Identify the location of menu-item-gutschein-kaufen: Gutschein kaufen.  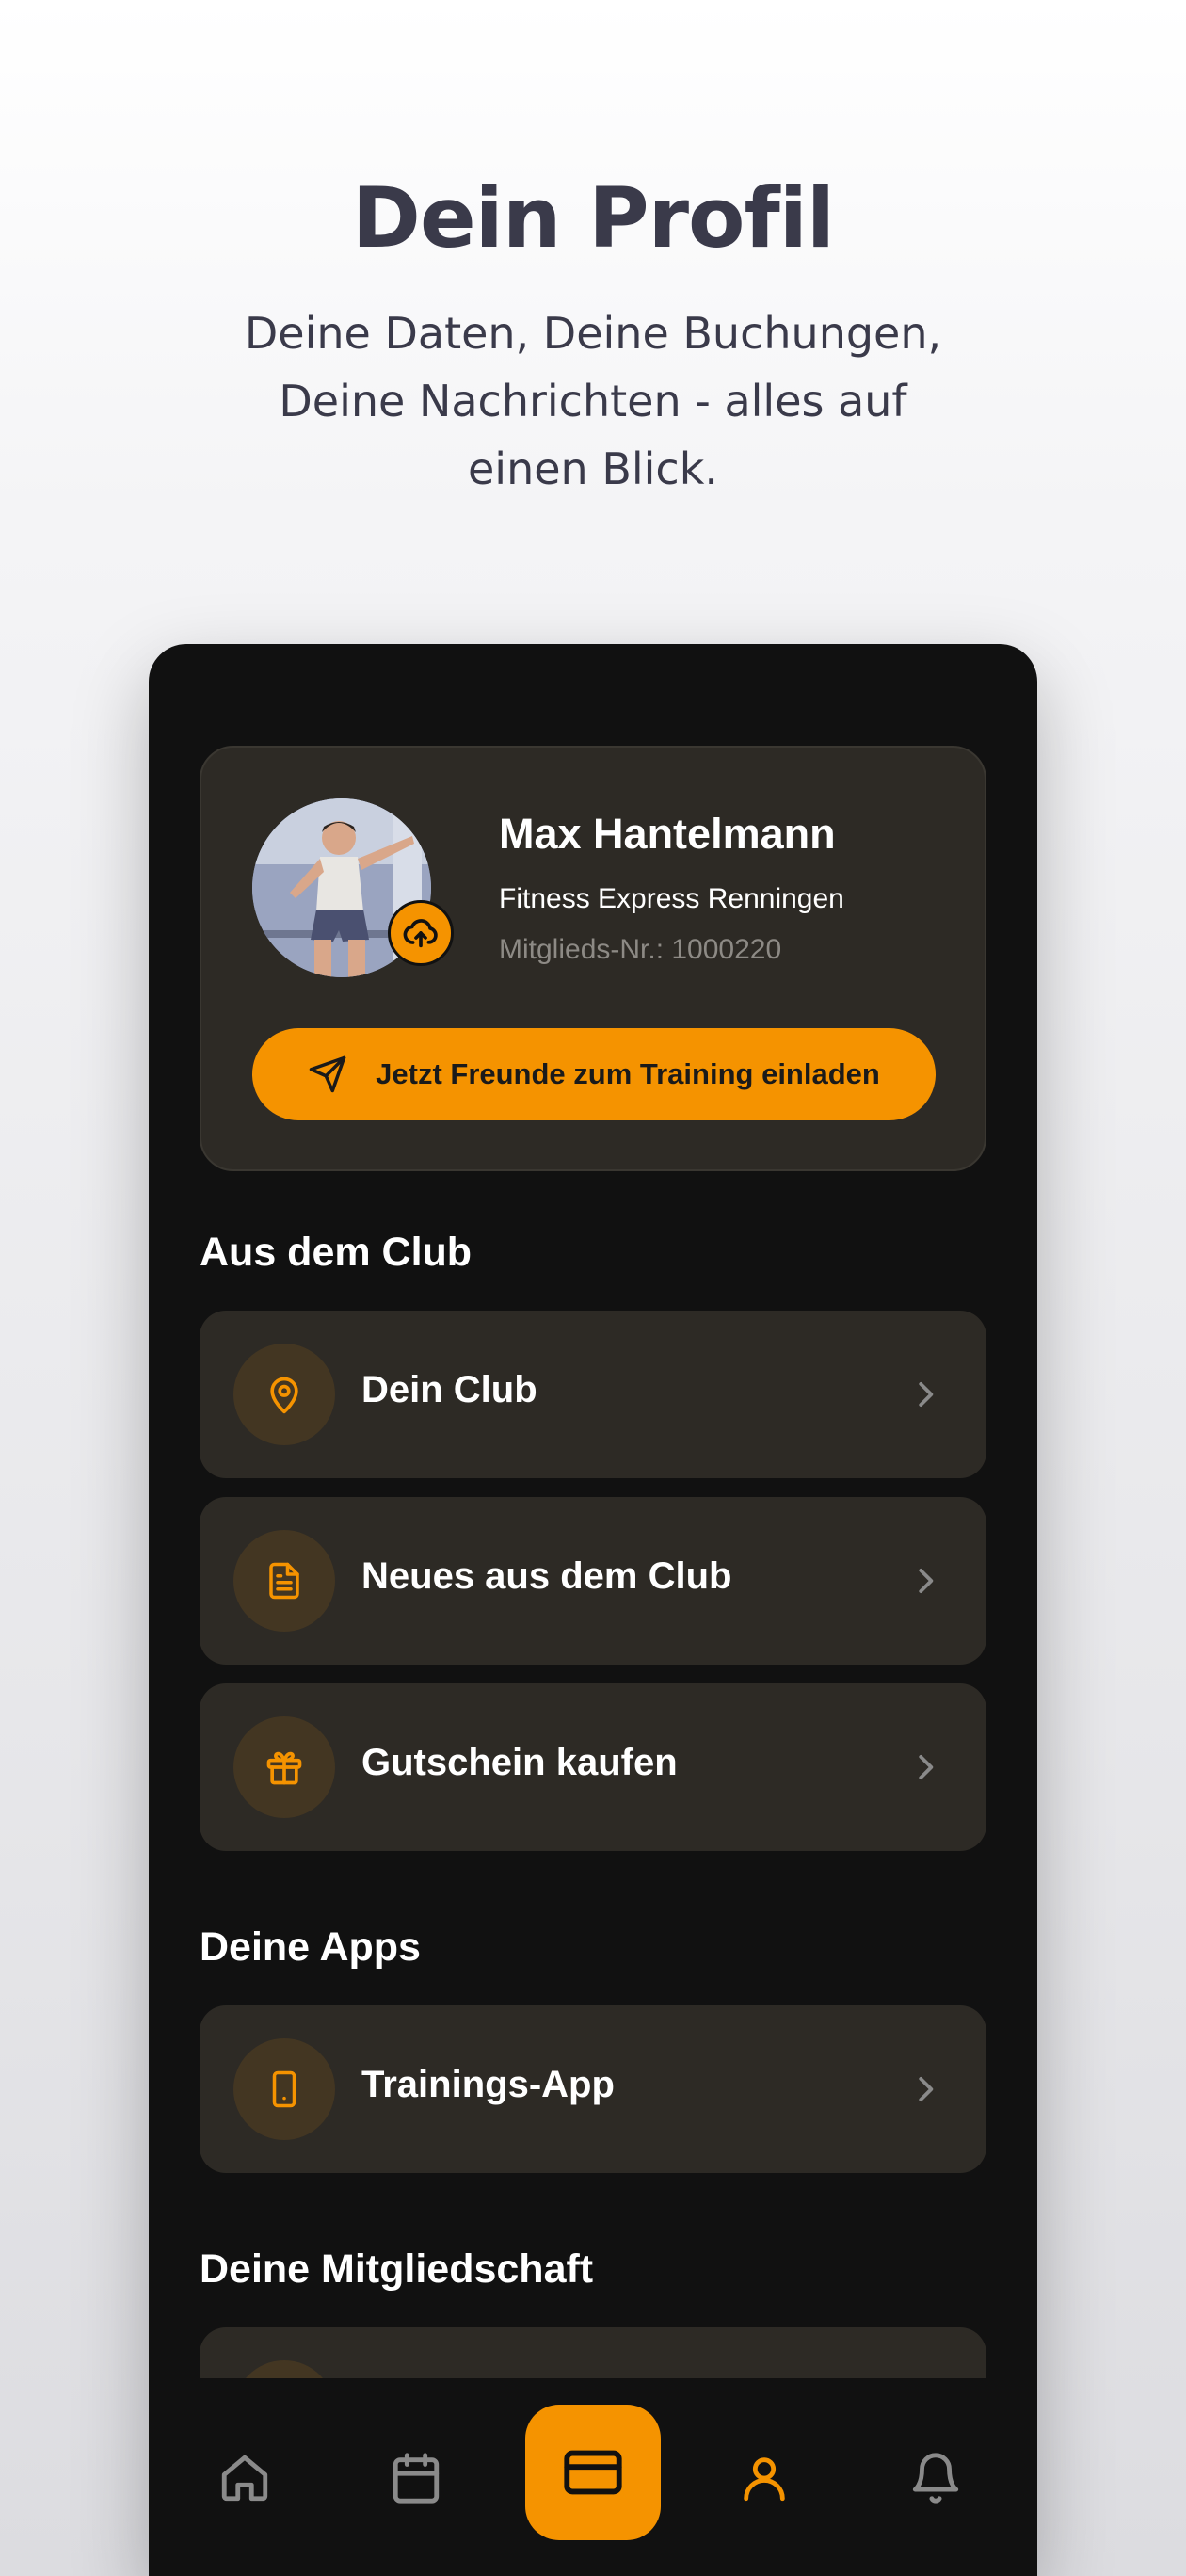
(593, 1767).